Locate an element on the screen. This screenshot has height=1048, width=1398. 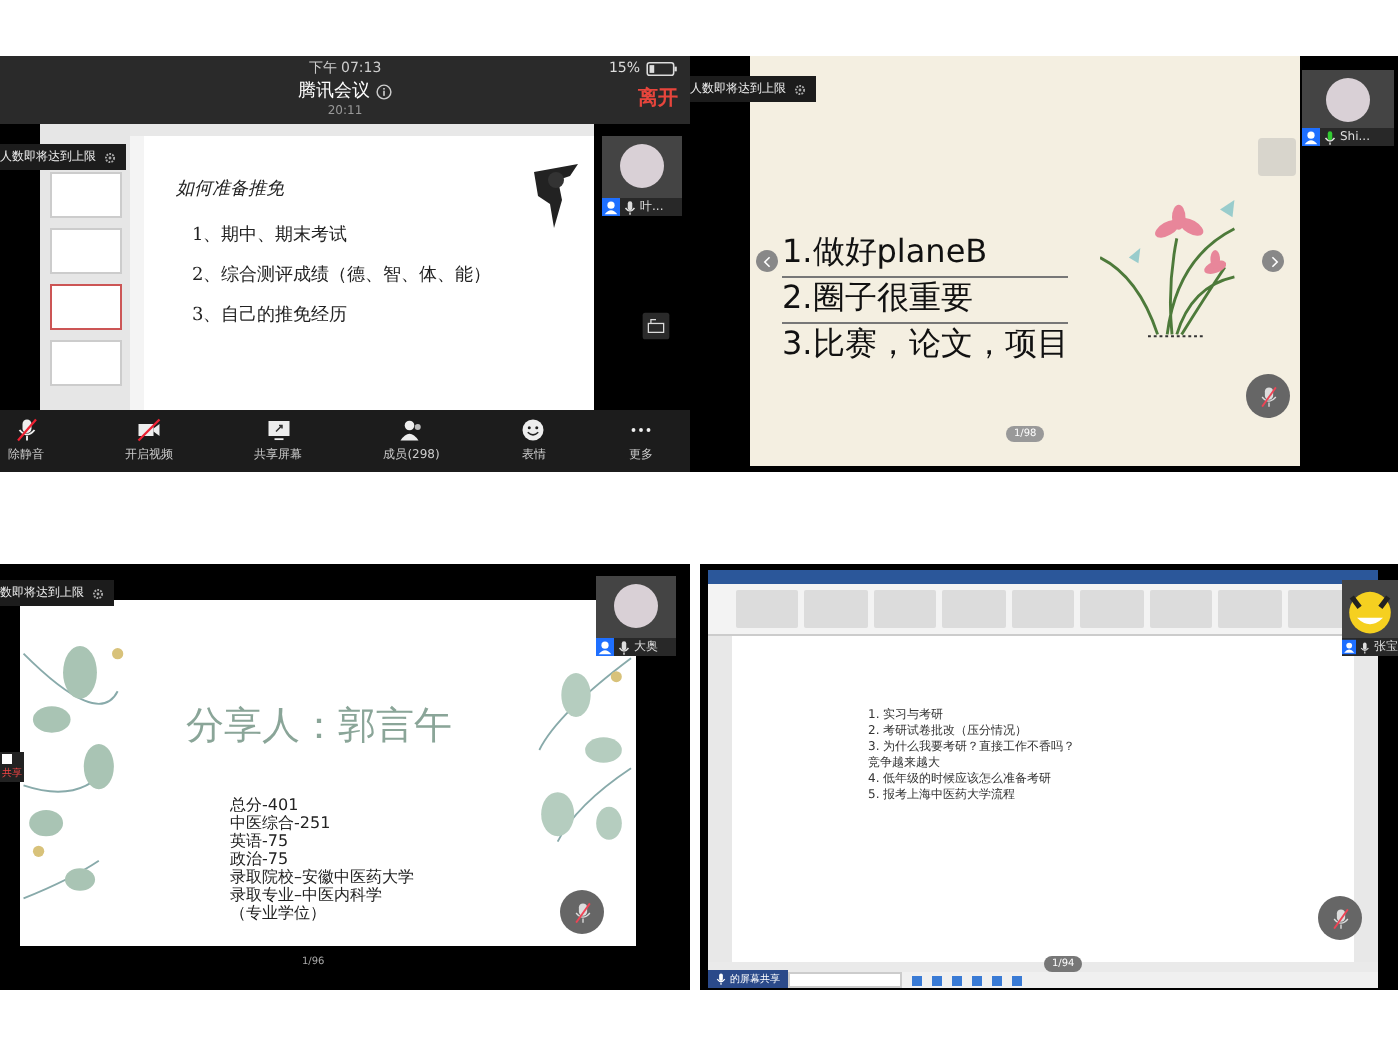
slide-title: 如何准备推免 is located at coordinates (231, 189).